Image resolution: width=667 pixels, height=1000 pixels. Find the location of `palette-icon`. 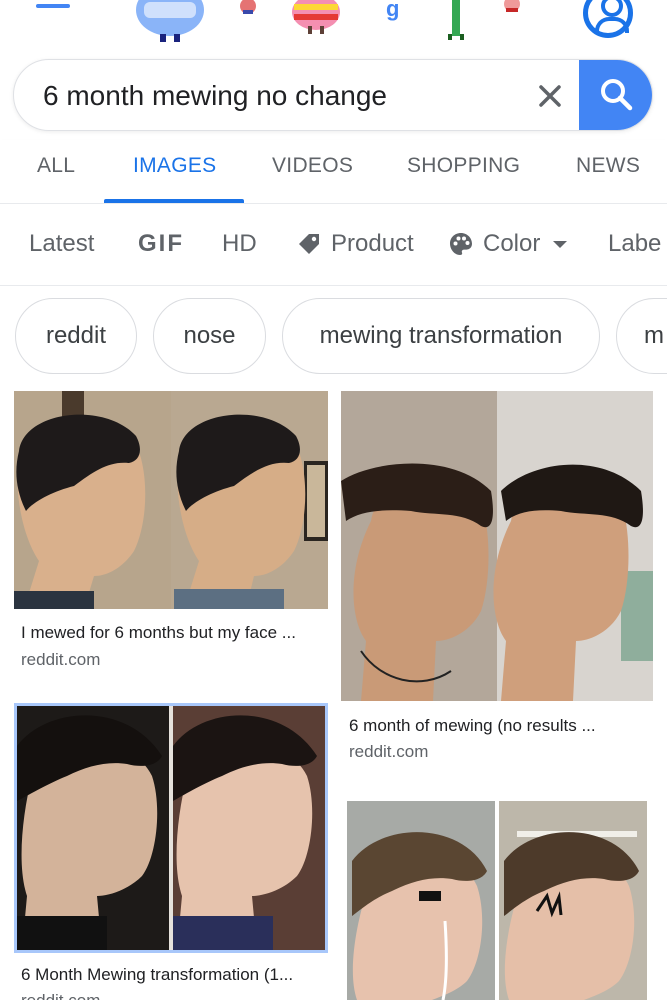

palette-icon is located at coordinates (461, 244).